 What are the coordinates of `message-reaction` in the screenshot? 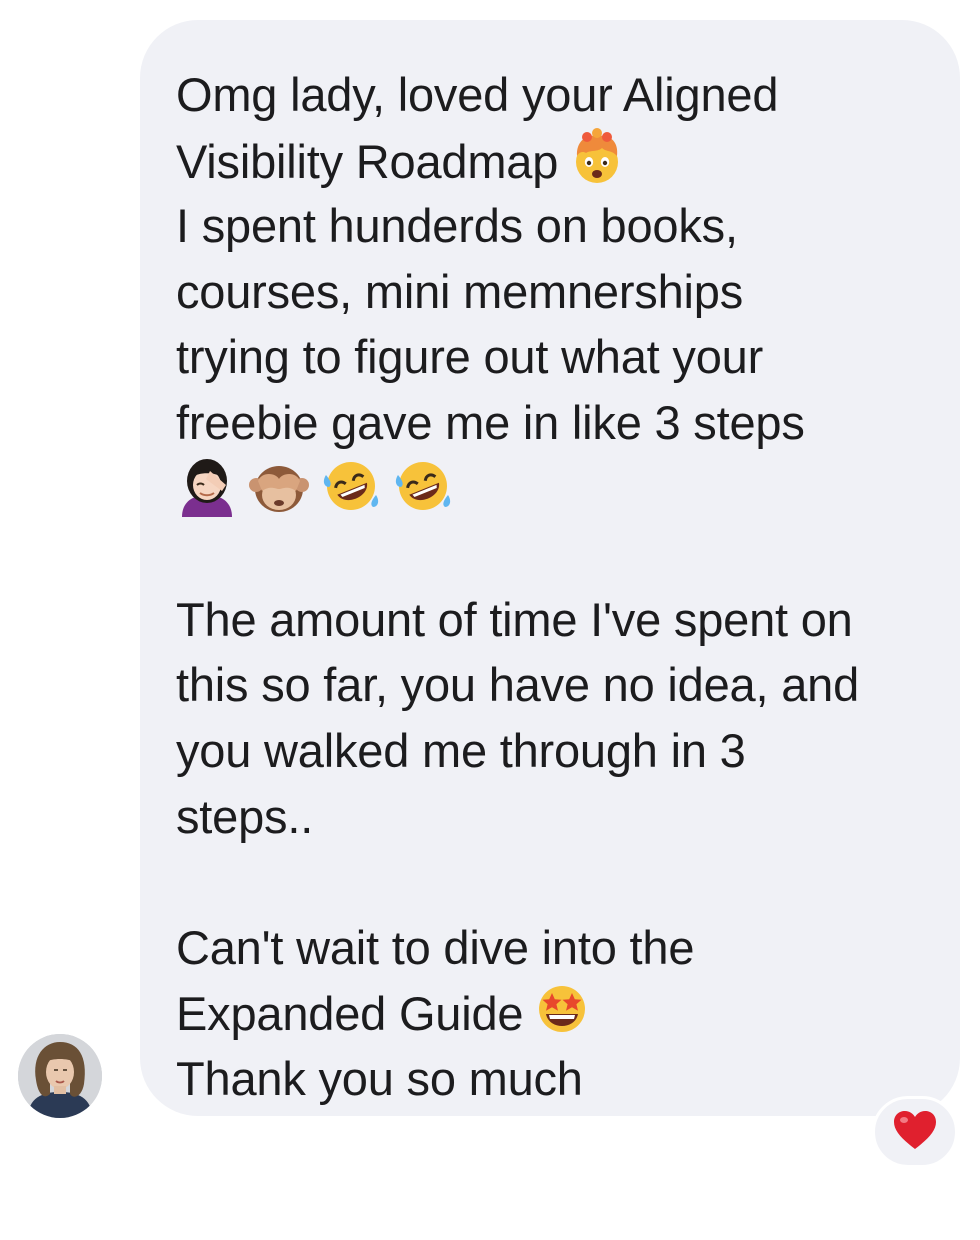 It's located at (915, 1132).